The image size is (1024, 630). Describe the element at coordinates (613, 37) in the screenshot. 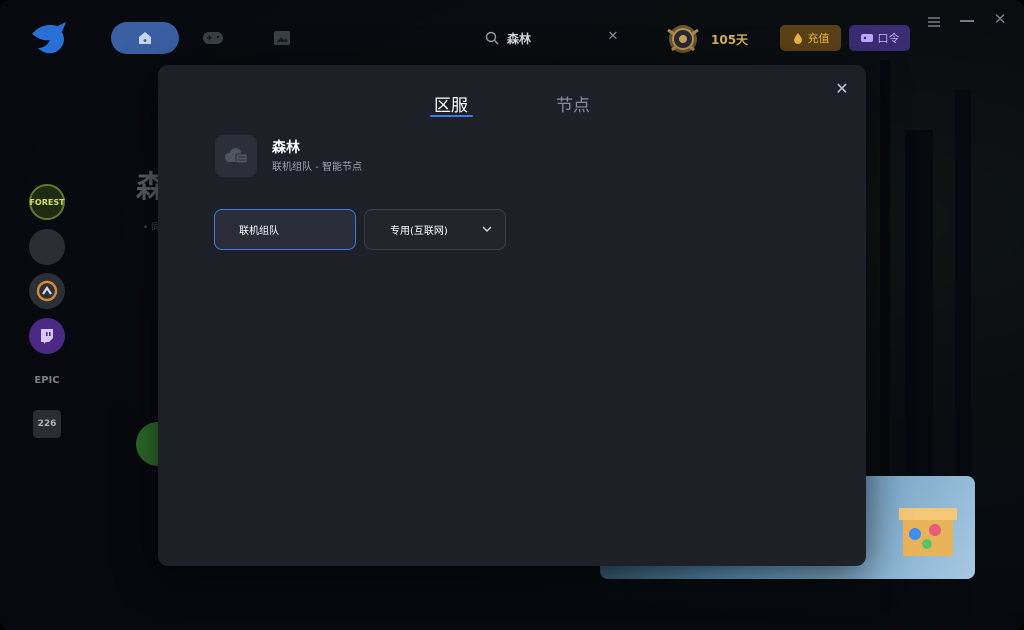

I see `clear-search-icon: ✕` at that location.